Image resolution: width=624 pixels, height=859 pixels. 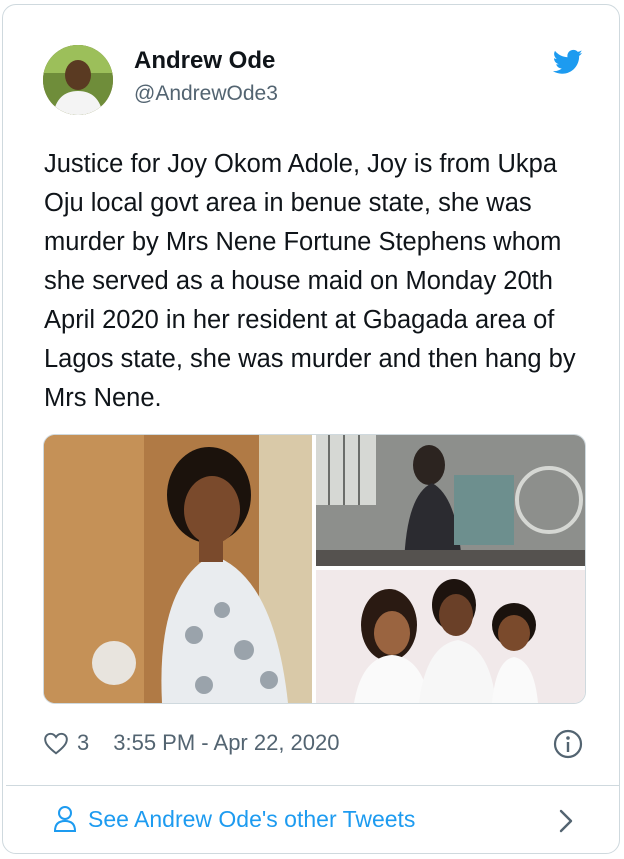 What do you see at coordinates (226, 743) in the screenshot?
I see `tweet-timestamp: 3:55 PM - Apr 22, 2020` at bounding box center [226, 743].